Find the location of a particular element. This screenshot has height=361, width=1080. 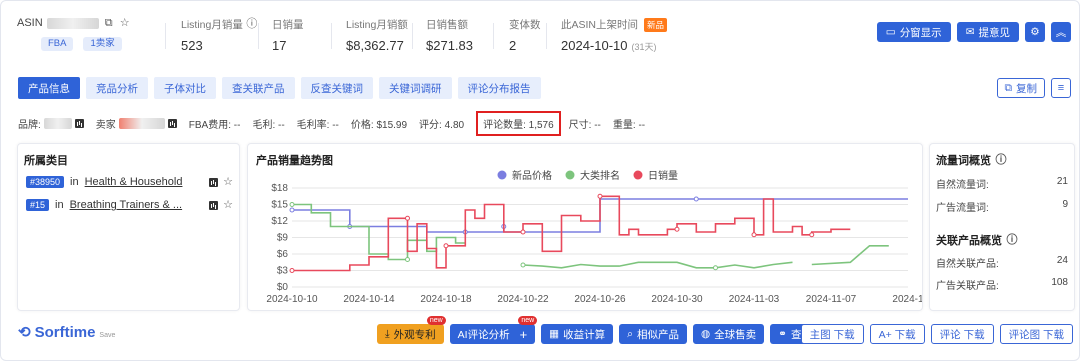

tab-reverse-keywords: 反查关键词 is located at coordinates (336, 88).